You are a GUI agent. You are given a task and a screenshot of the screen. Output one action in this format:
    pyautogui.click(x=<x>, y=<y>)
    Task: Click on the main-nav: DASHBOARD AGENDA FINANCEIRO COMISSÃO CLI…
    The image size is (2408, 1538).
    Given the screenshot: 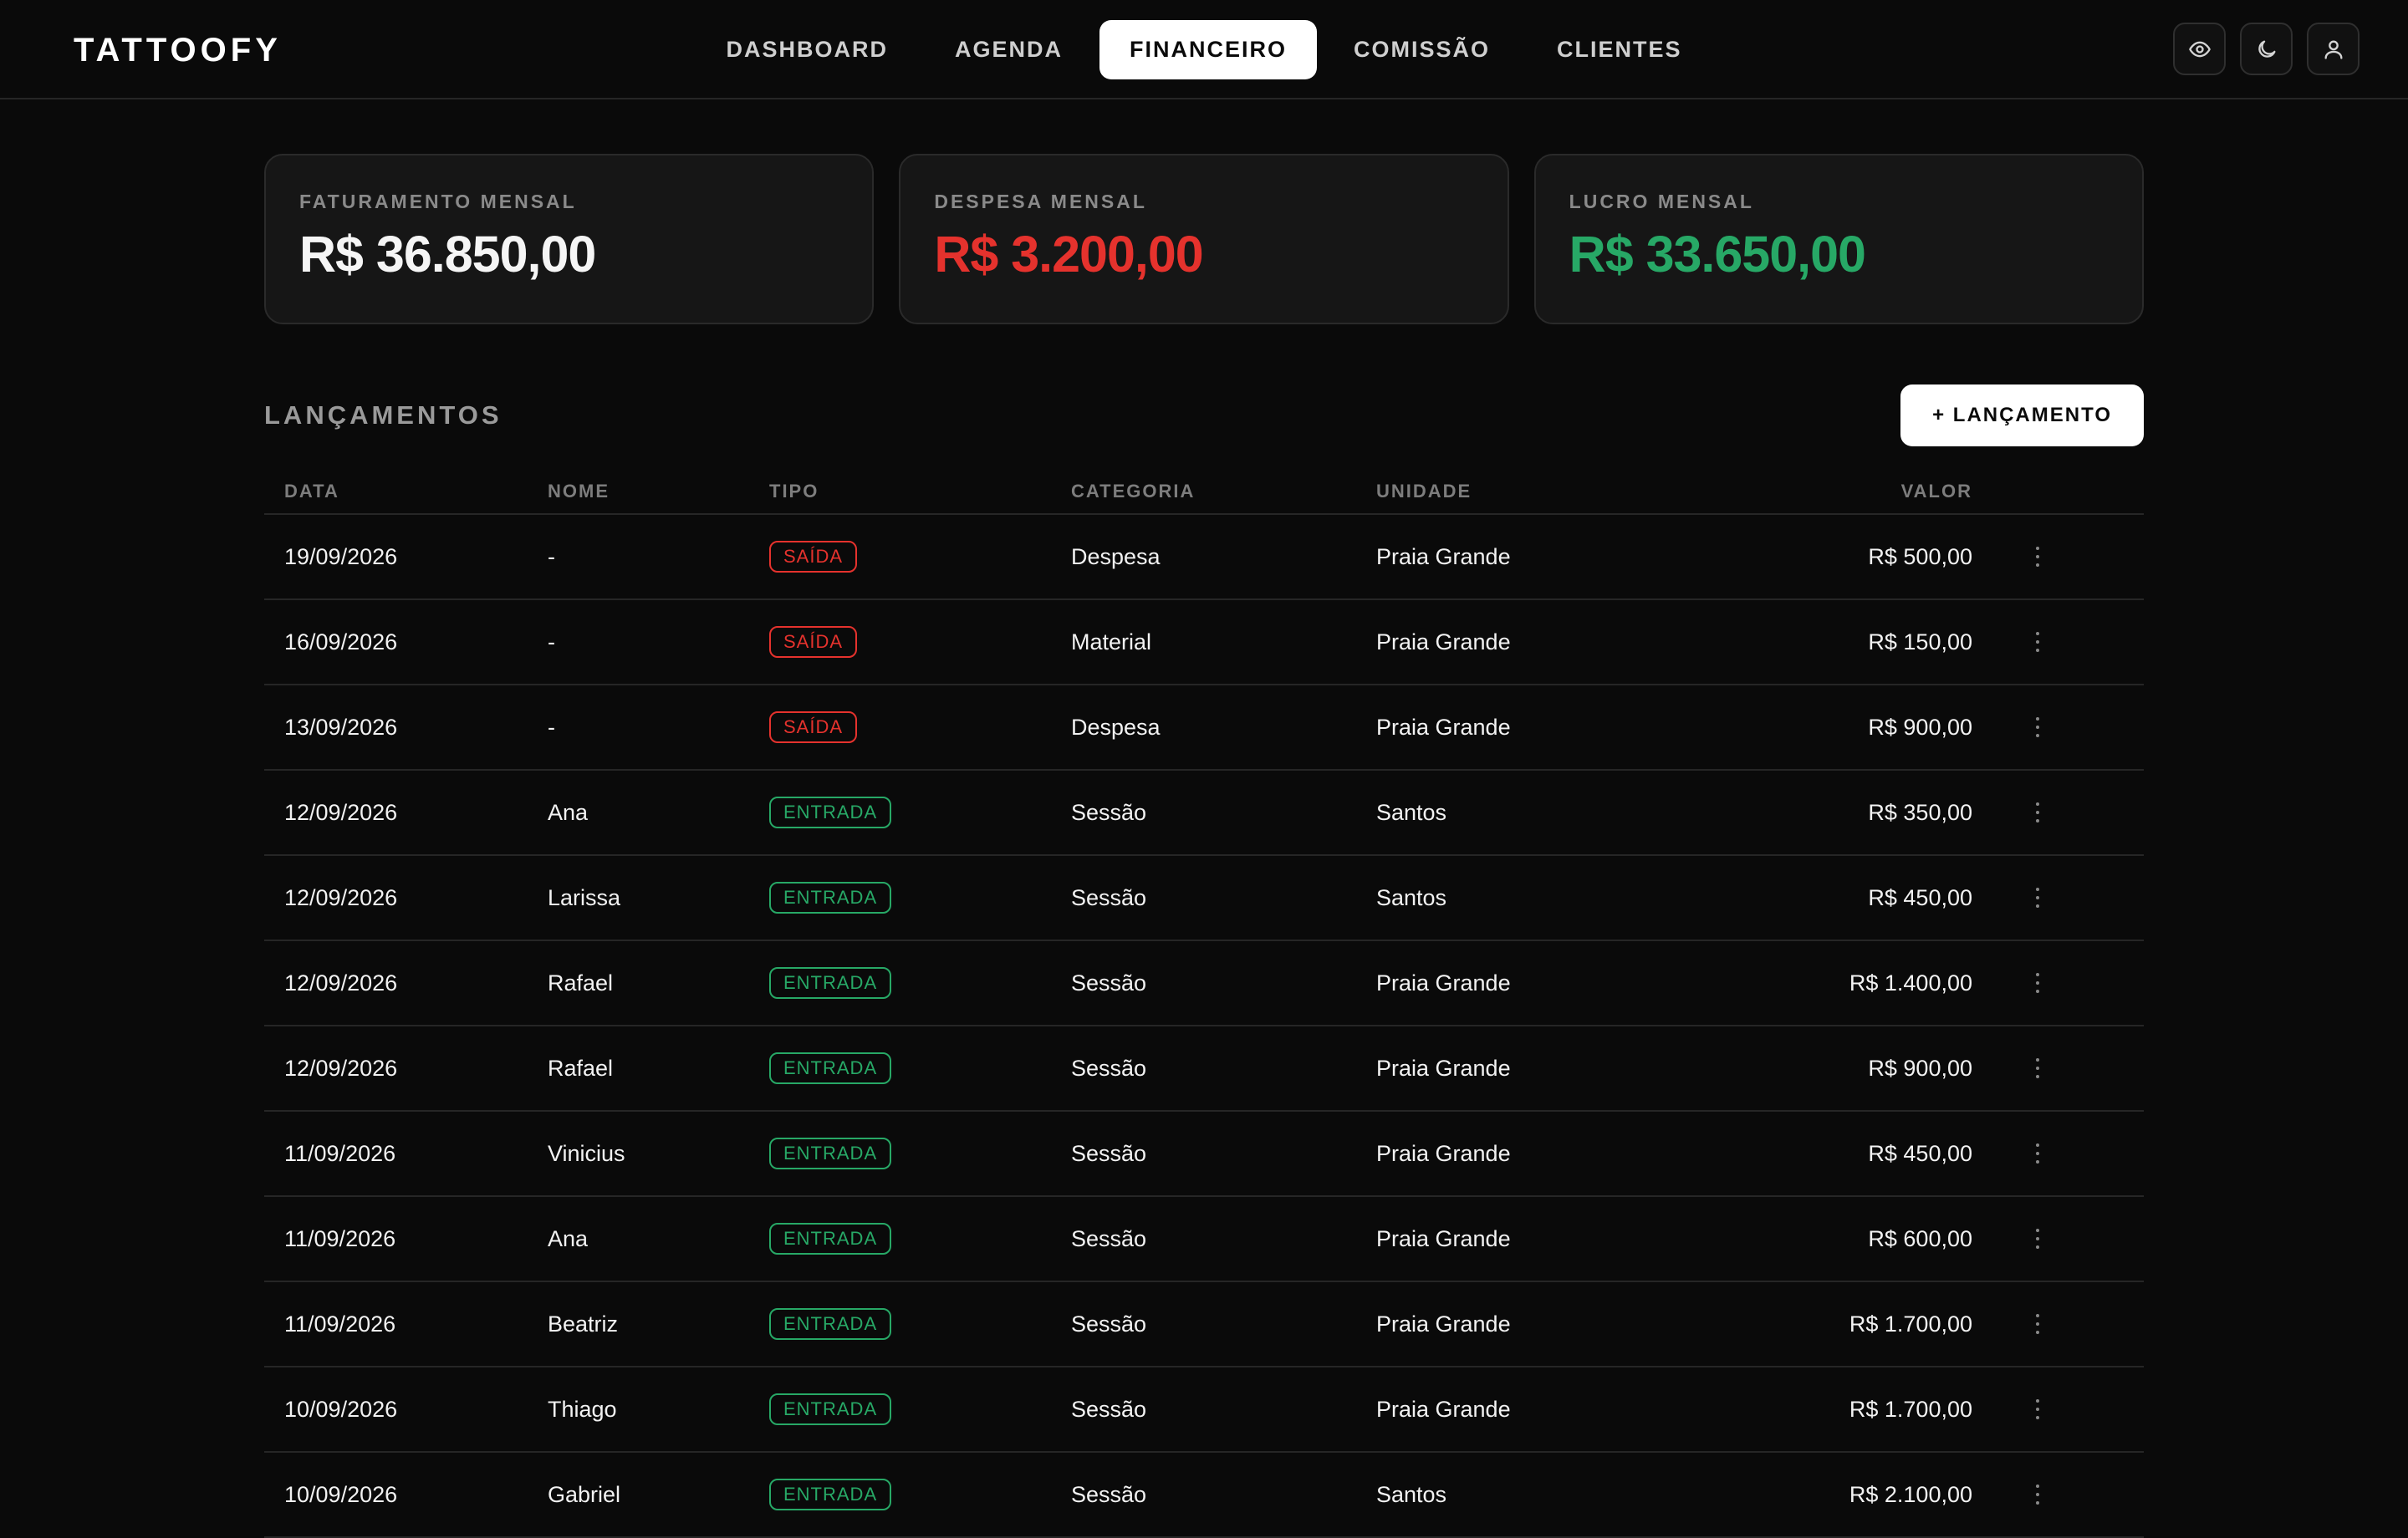 What is the action you would take?
    pyautogui.click(x=1204, y=49)
    